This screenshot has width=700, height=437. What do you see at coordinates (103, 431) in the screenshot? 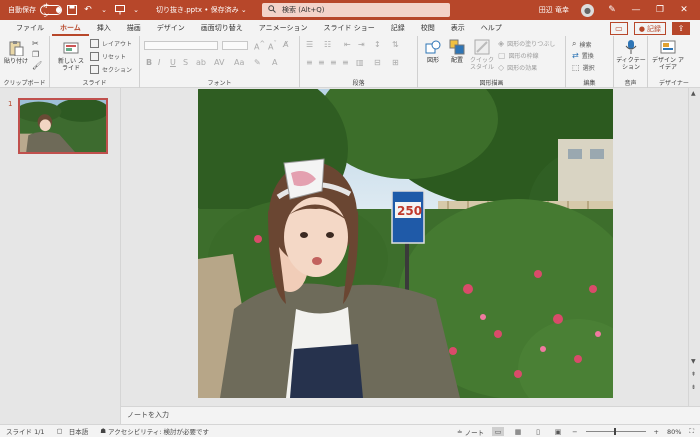
I see `accessibility-icon: ☗` at bounding box center [103, 431].